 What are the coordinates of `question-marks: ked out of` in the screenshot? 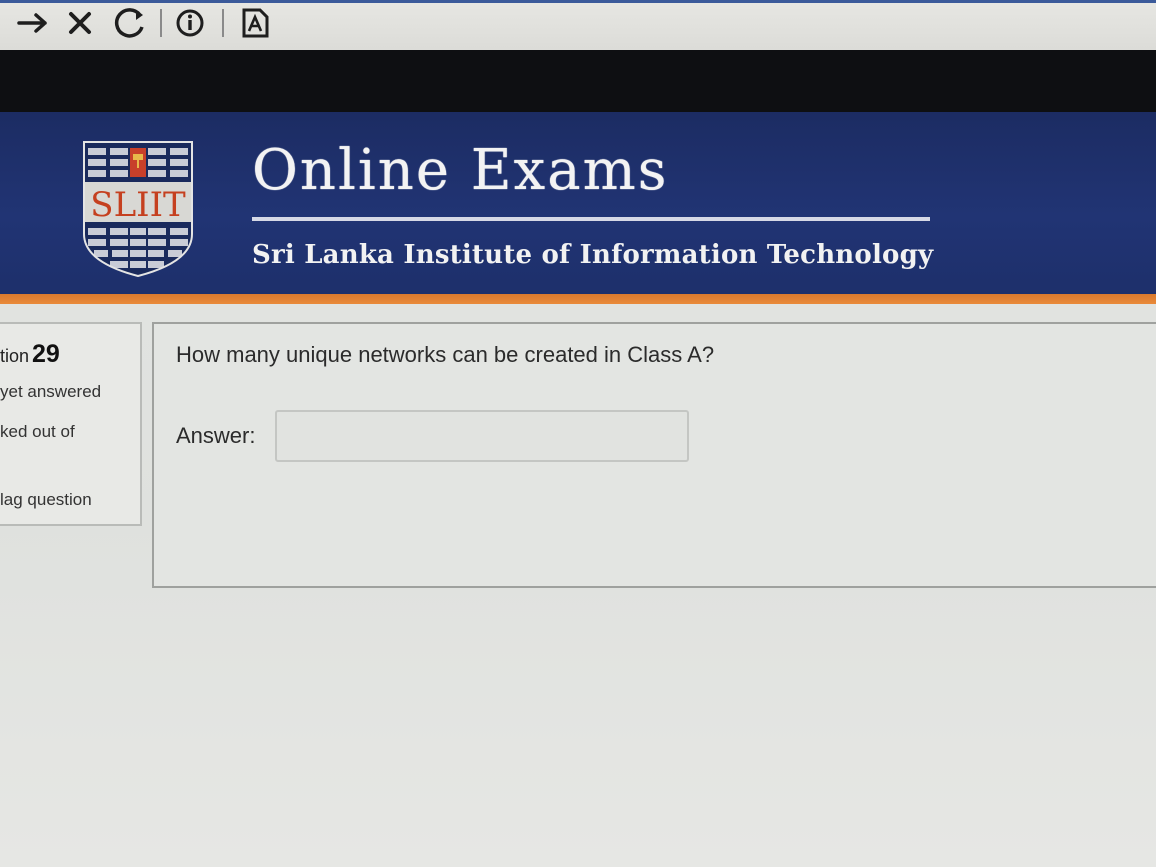 It's located at (37, 431).